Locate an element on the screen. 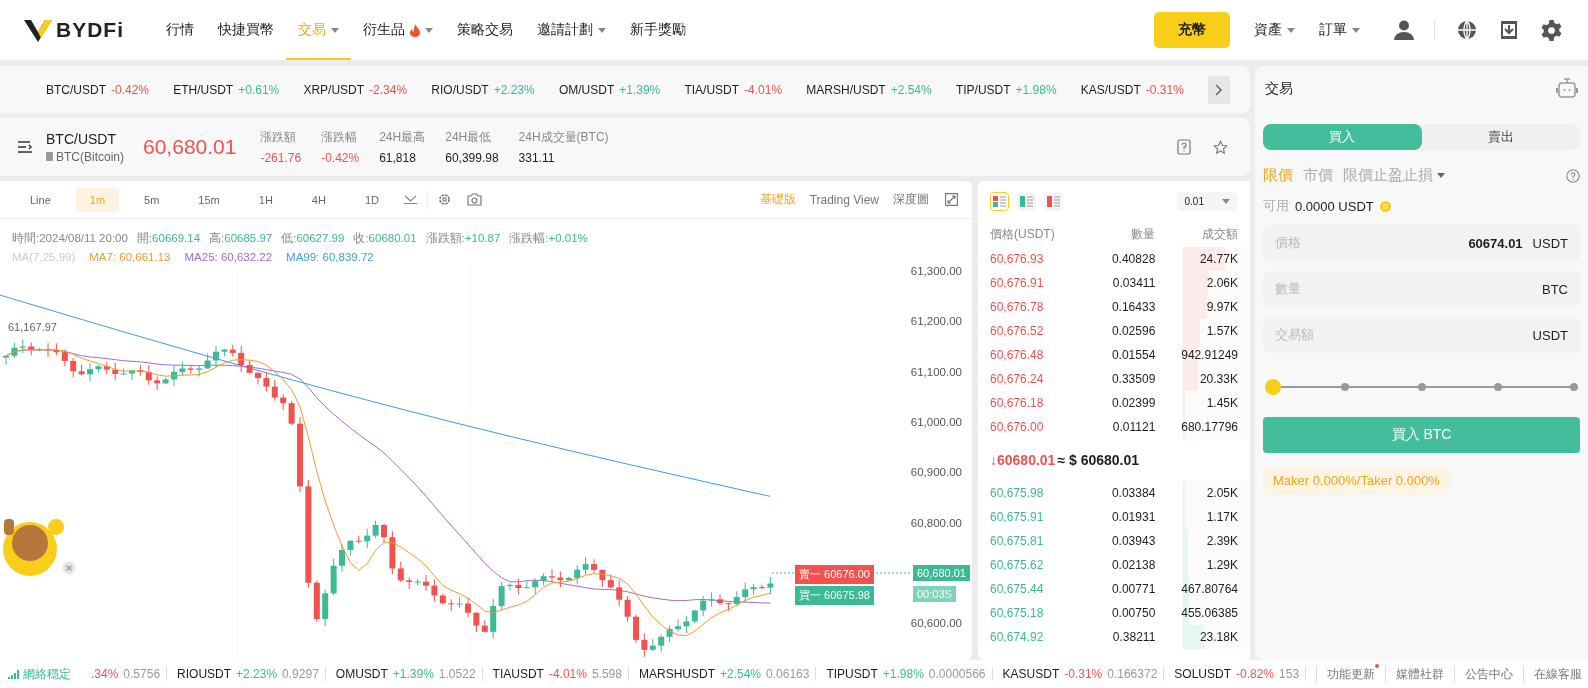  footer-link: 媒體社群 is located at coordinates (1420, 674).